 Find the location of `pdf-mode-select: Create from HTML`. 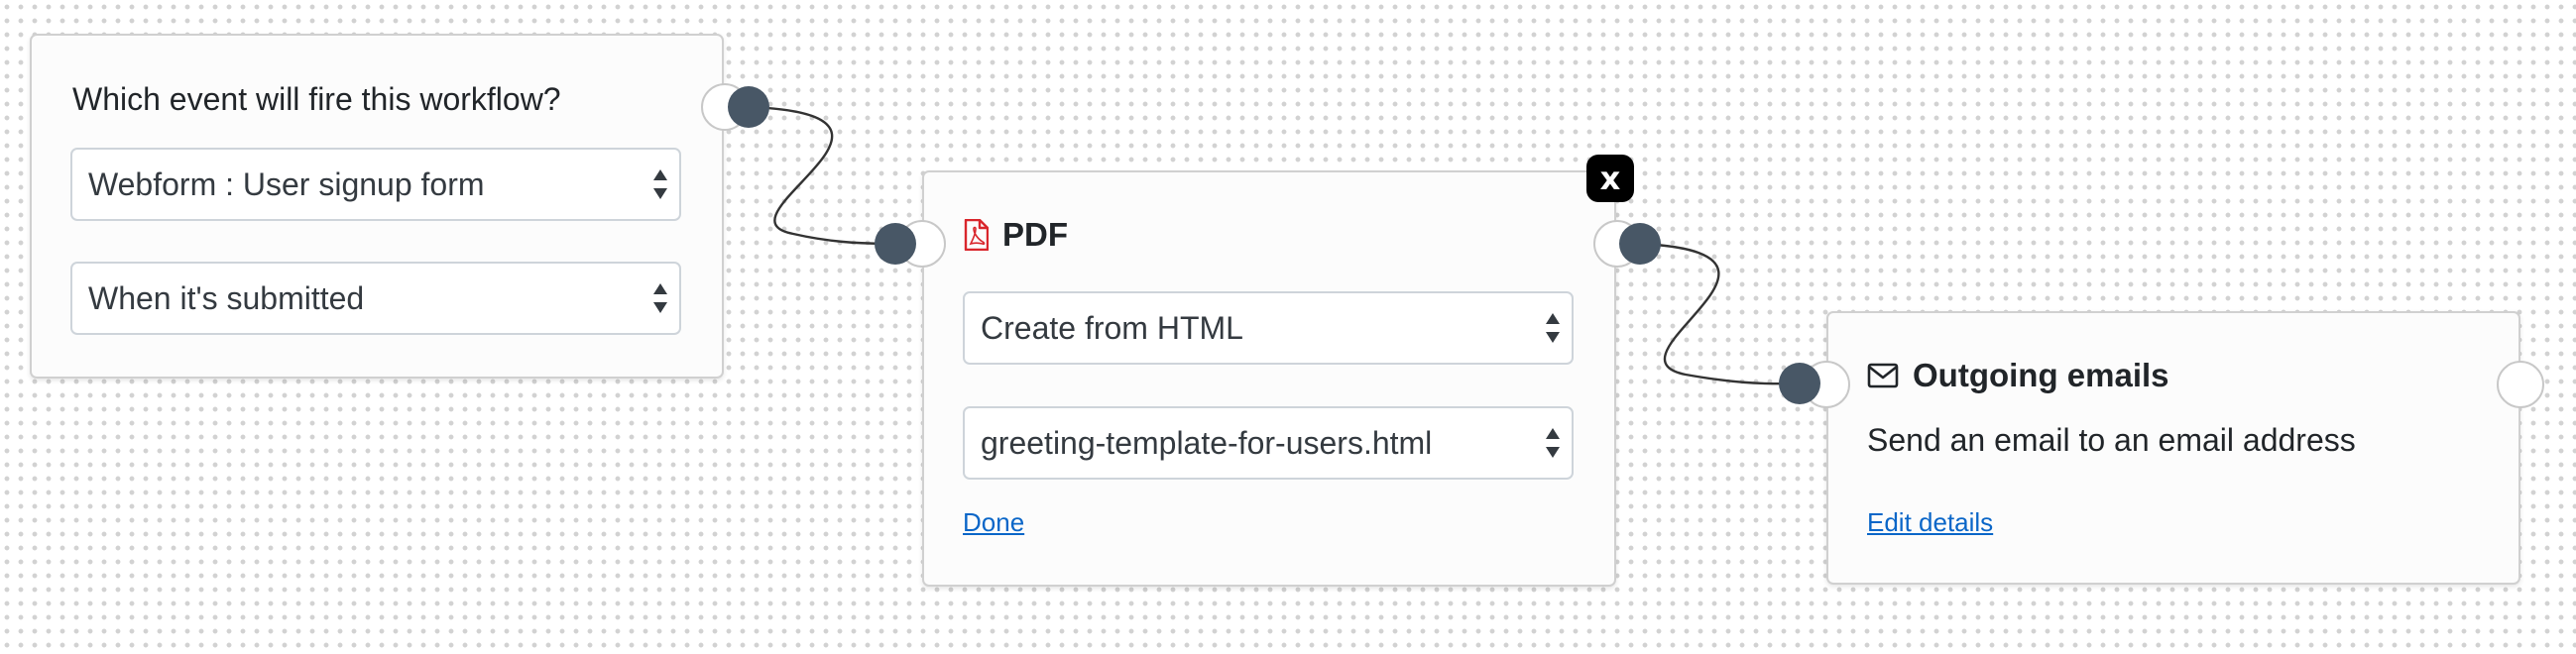

pdf-mode-select: Create from HTML is located at coordinates (1268, 328).